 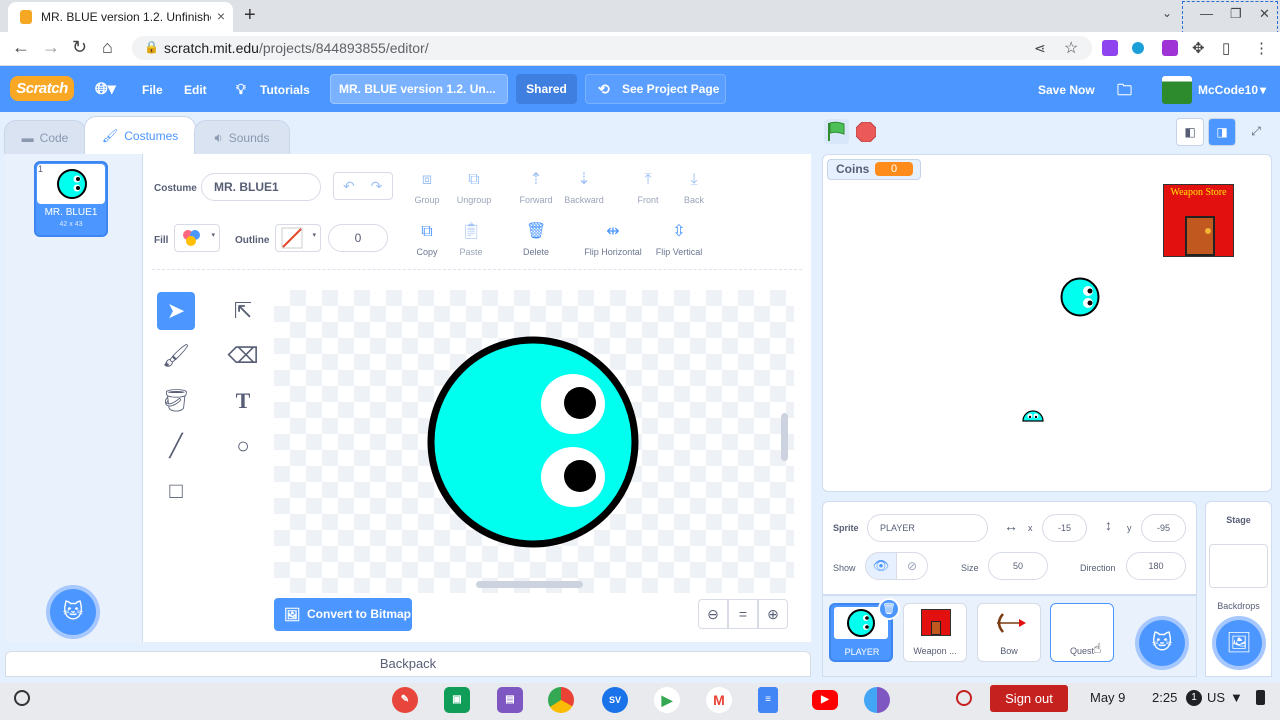 I want to click on direction-input: 180, so click(x=1156, y=566).